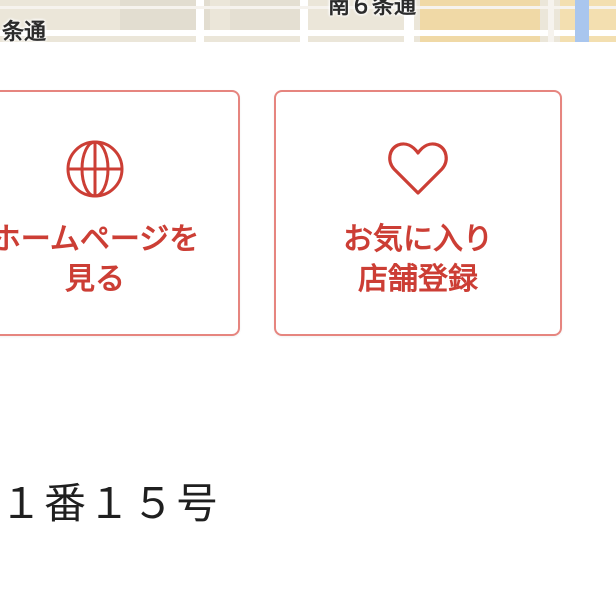  What do you see at coordinates (95, 169) in the screenshot?
I see `globe-icon` at bounding box center [95, 169].